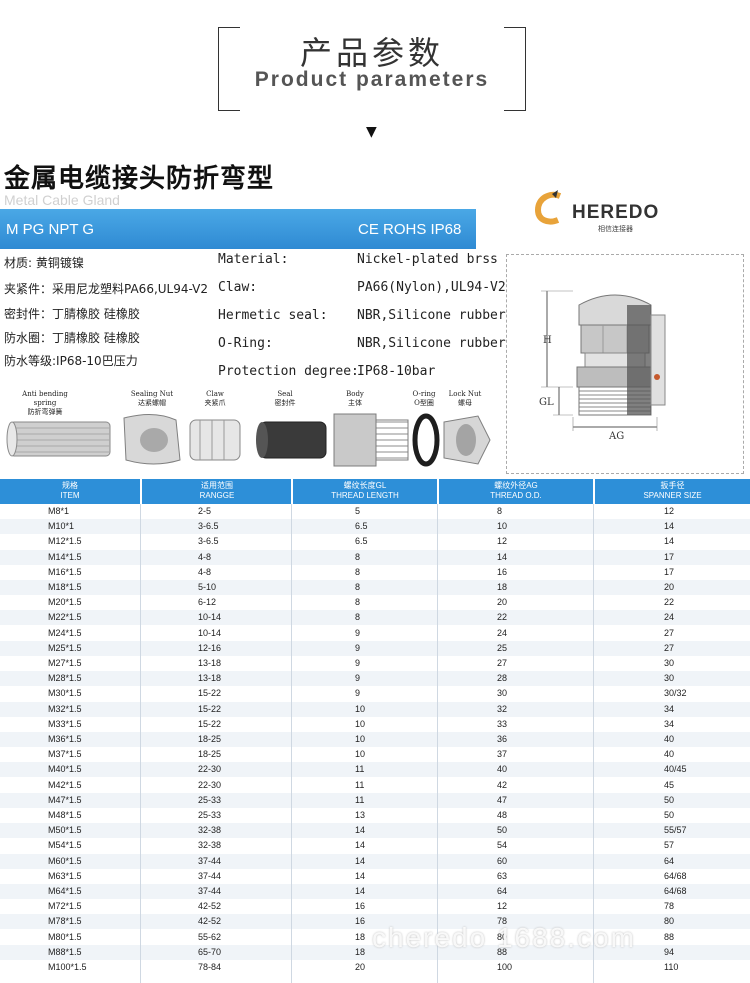 This screenshot has height=983, width=750. What do you see at coordinates (502, 784) in the screenshot?
I see `thread-od-cell: 42` at bounding box center [502, 784].